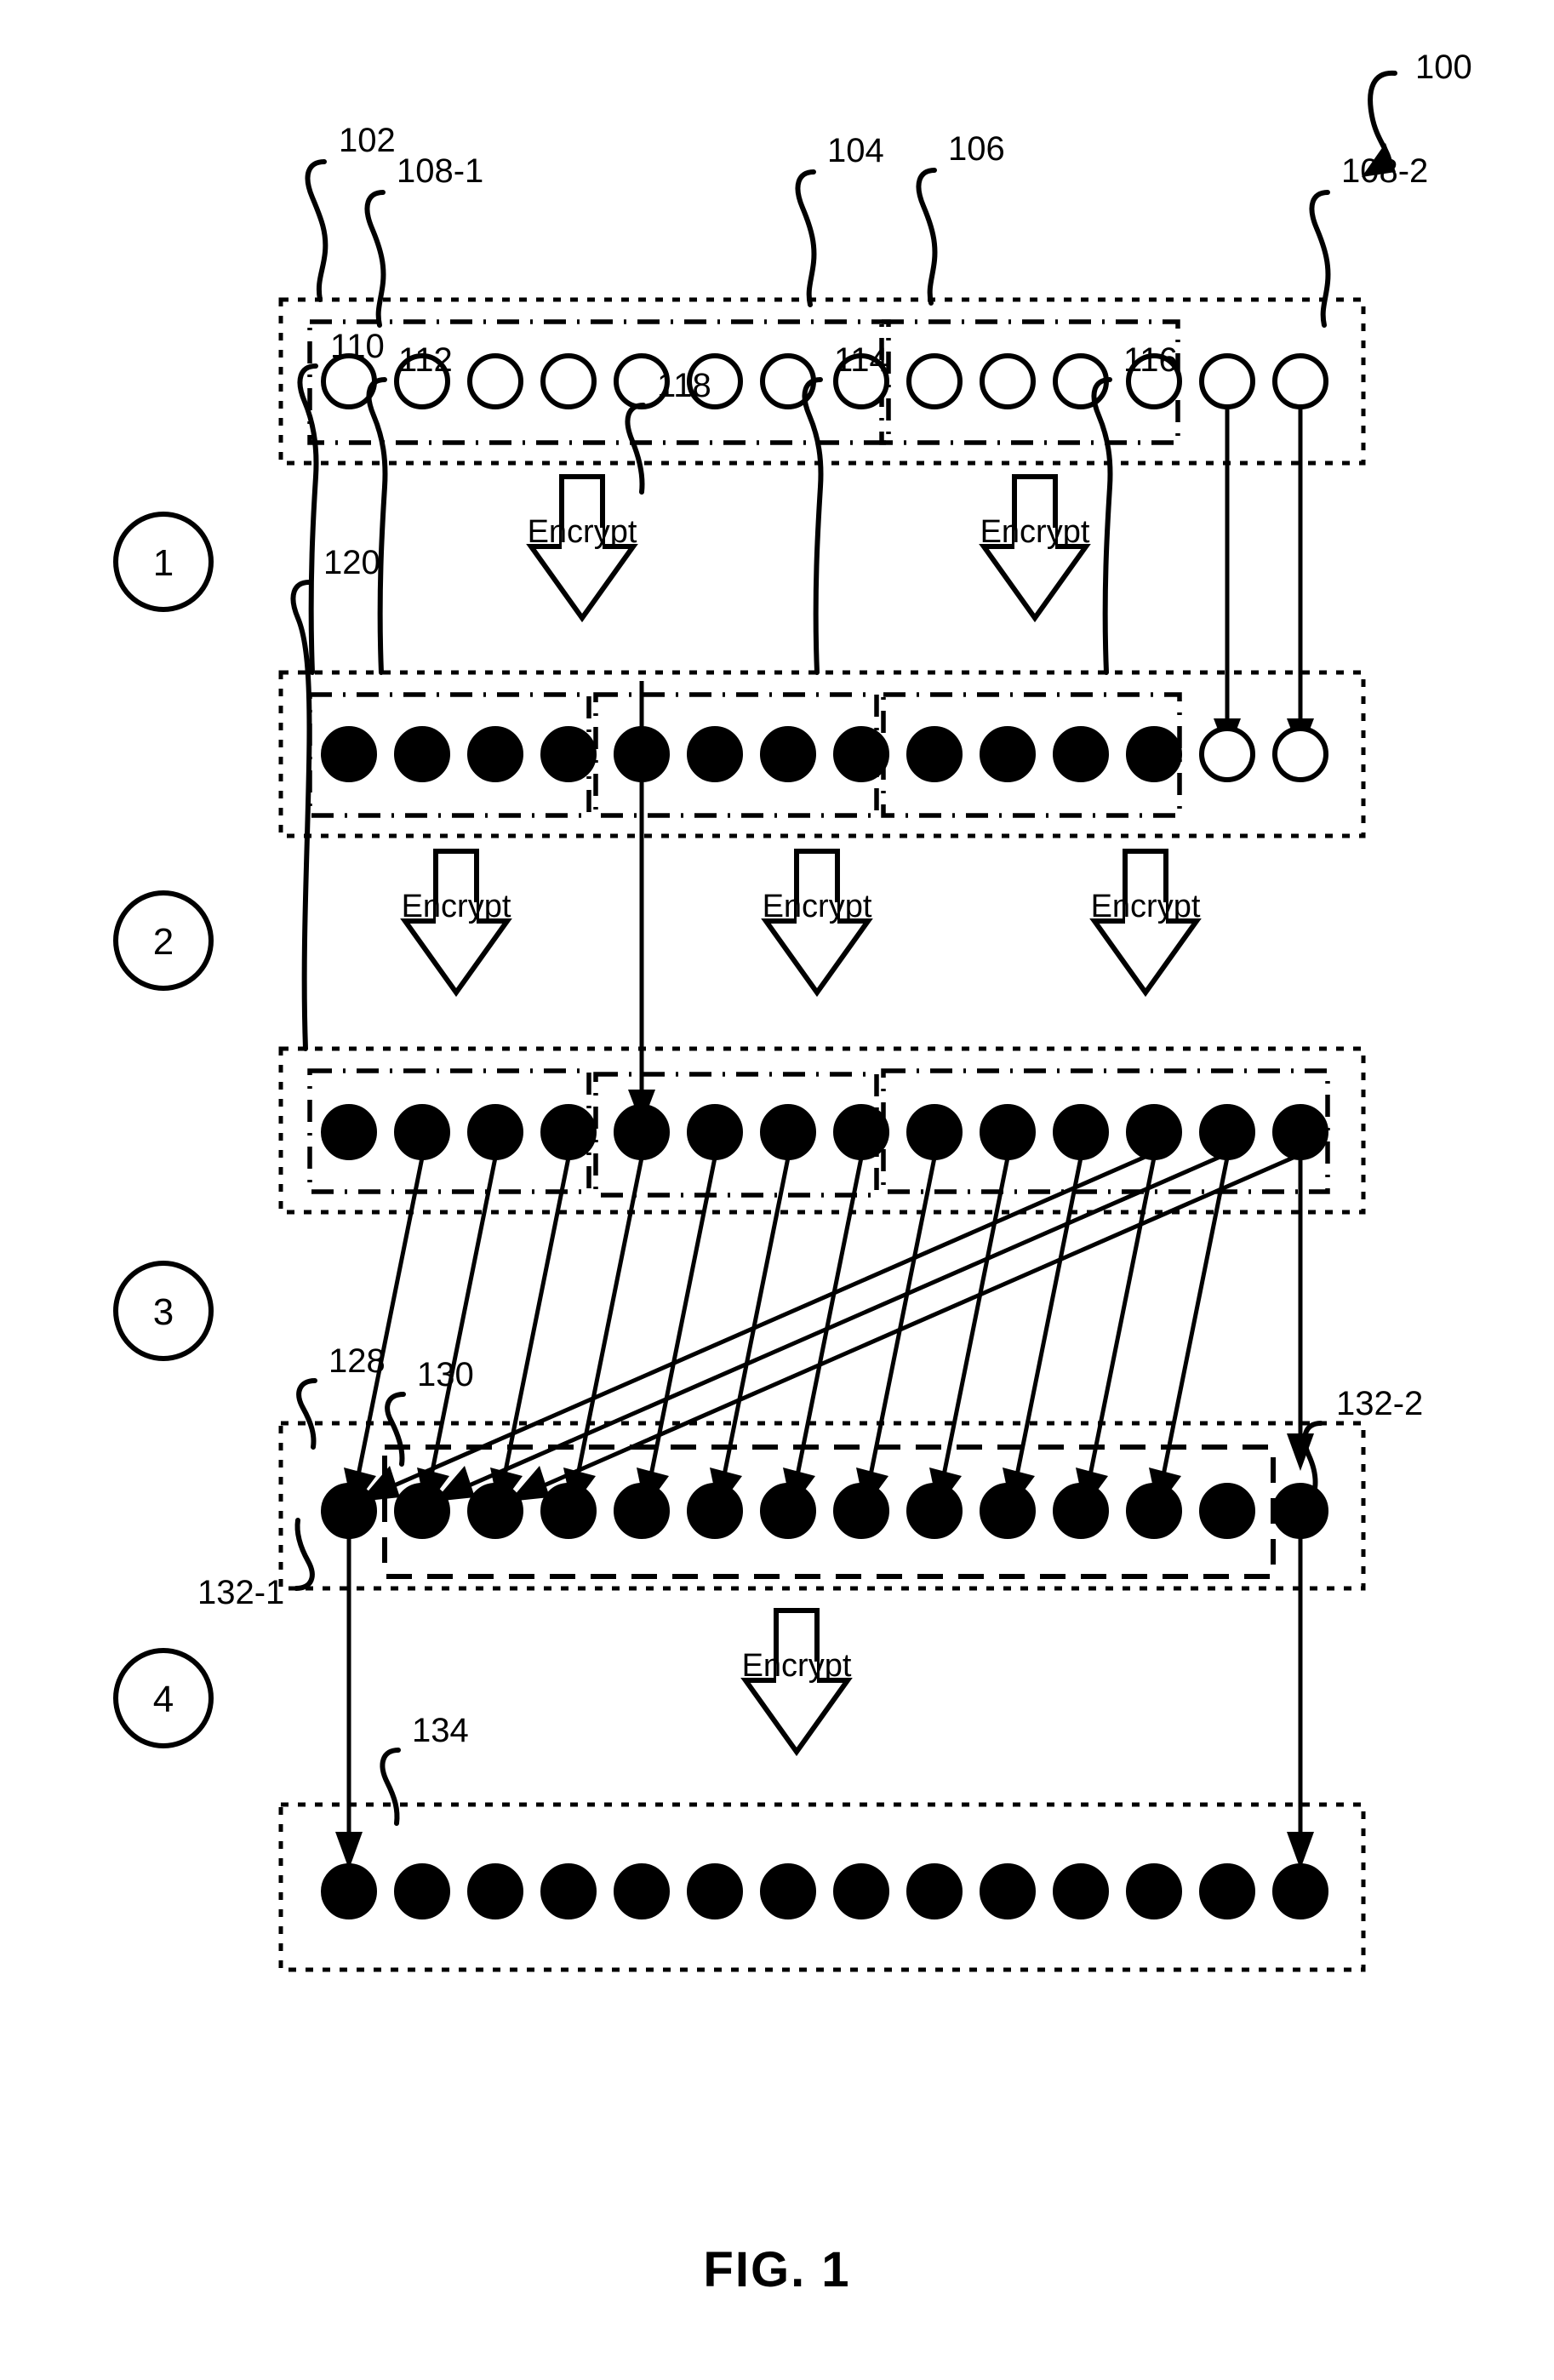 The width and height of the screenshot is (1554, 2380). What do you see at coordinates (797, 1666) in the screenshot?
I see `encrypt-arrow-4-center-label: Encrypt` at bounding box center [797, 1666].